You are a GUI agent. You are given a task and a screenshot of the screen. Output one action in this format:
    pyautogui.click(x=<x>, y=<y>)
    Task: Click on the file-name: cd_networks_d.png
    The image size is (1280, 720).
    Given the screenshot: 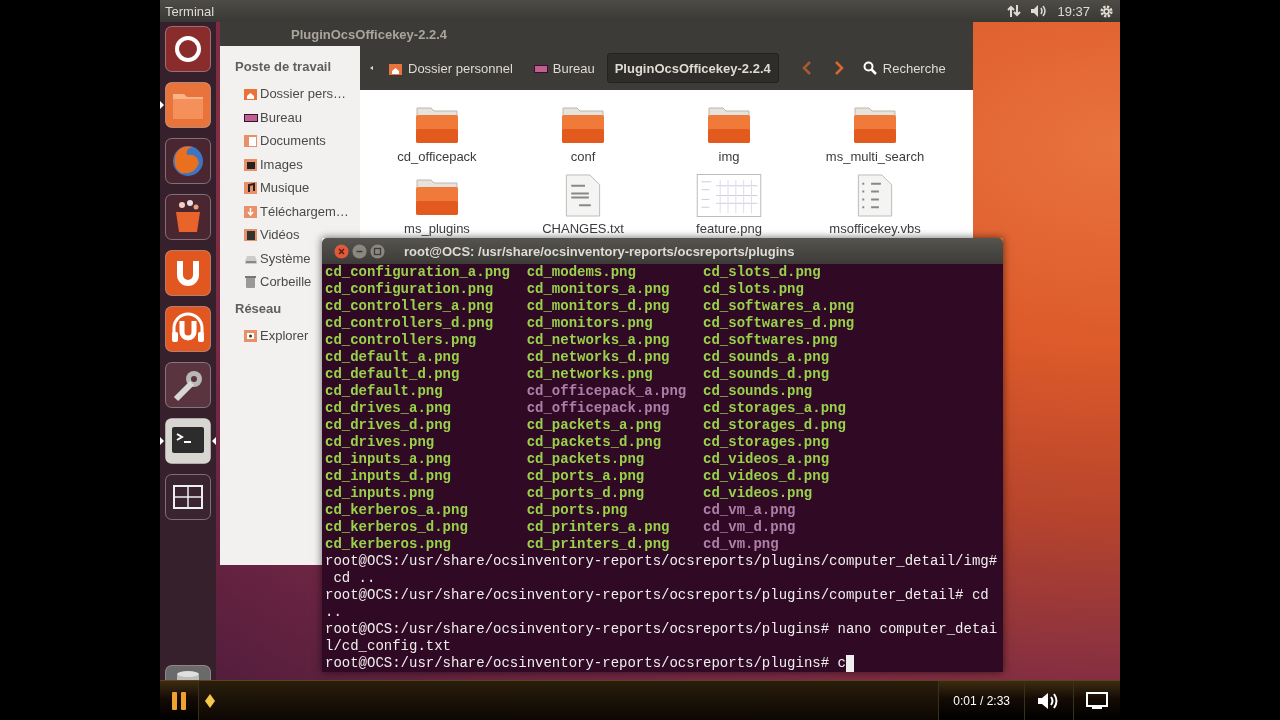 What is the action you would take?
    pyautogui.click(x=598, y=357)
    